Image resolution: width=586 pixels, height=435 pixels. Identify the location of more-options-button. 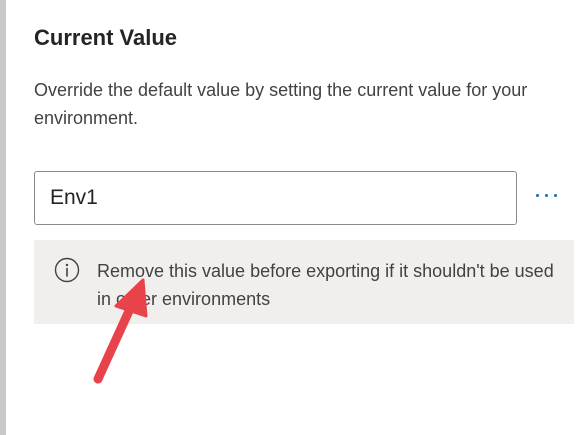
(546, 195).